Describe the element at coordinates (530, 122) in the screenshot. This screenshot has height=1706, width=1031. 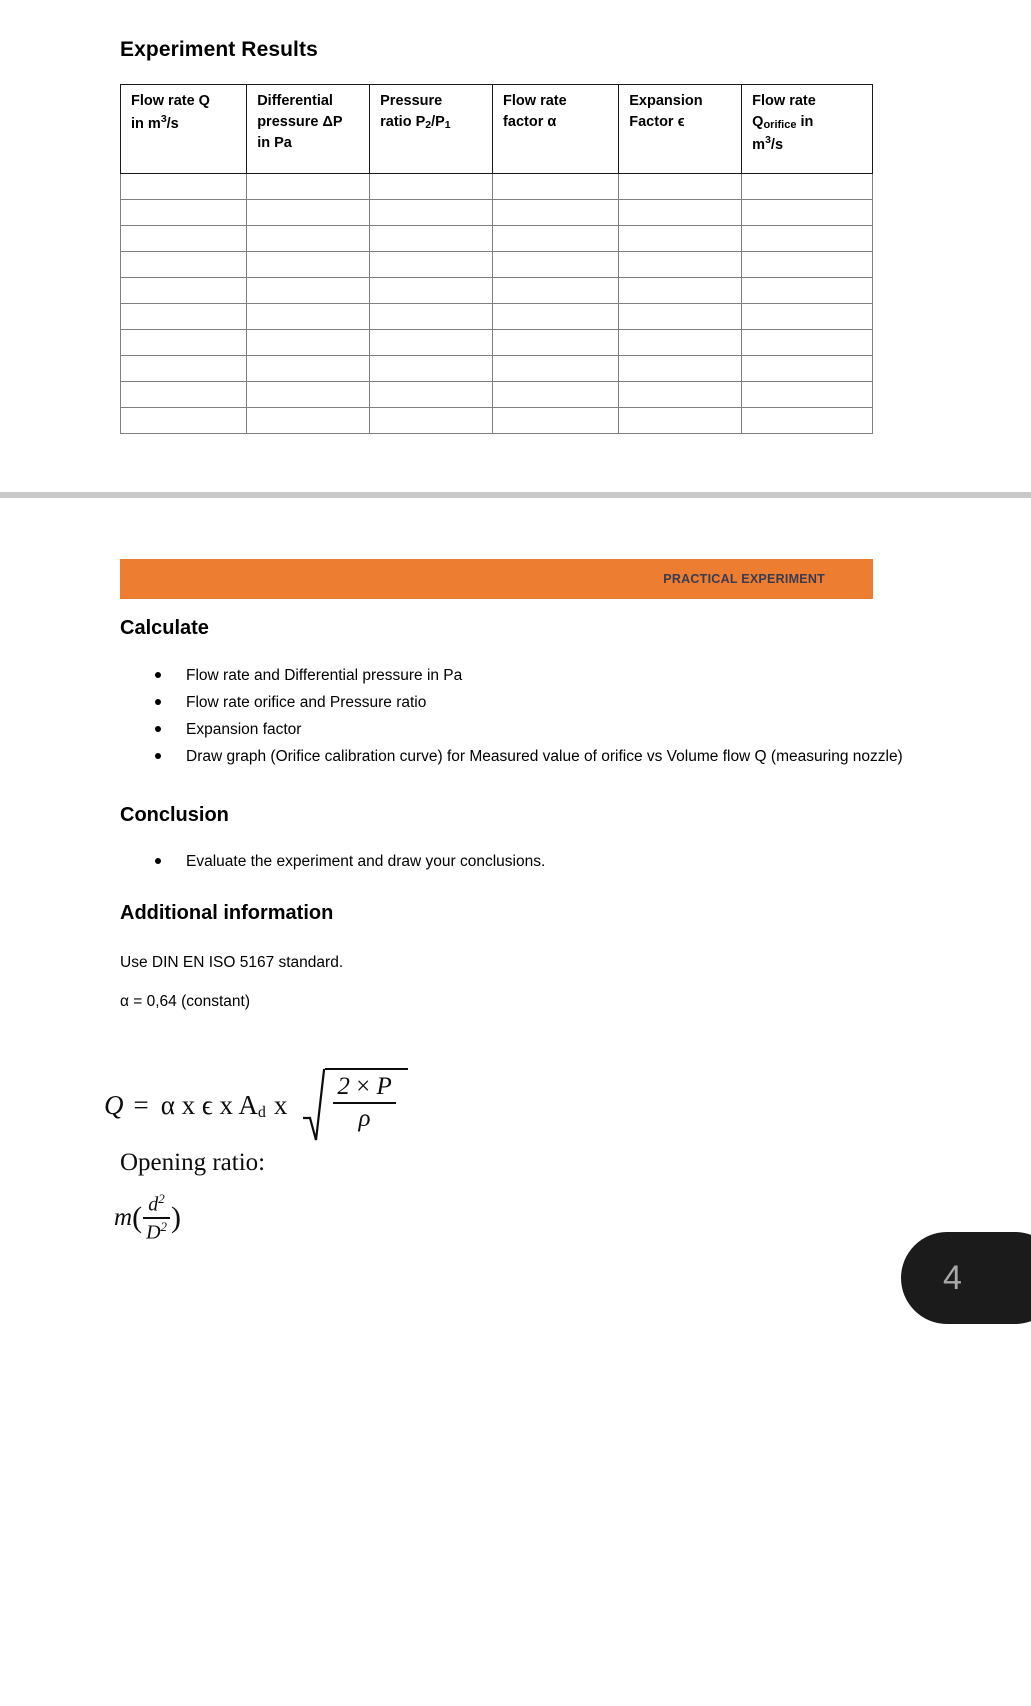
I see `column-header-line2: factor α` at that location.